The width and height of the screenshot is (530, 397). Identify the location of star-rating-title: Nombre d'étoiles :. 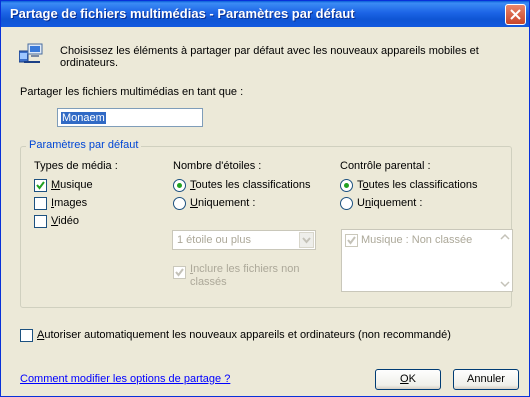
(217, 166).